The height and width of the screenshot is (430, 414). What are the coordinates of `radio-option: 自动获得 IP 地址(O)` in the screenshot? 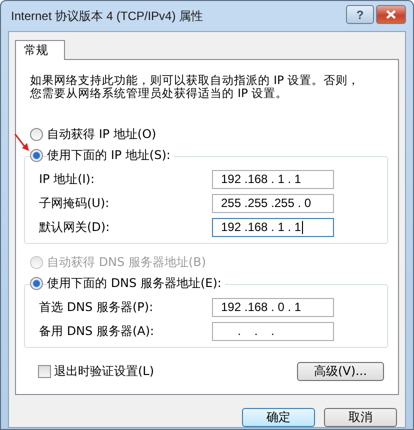 It's located at (207, 134).